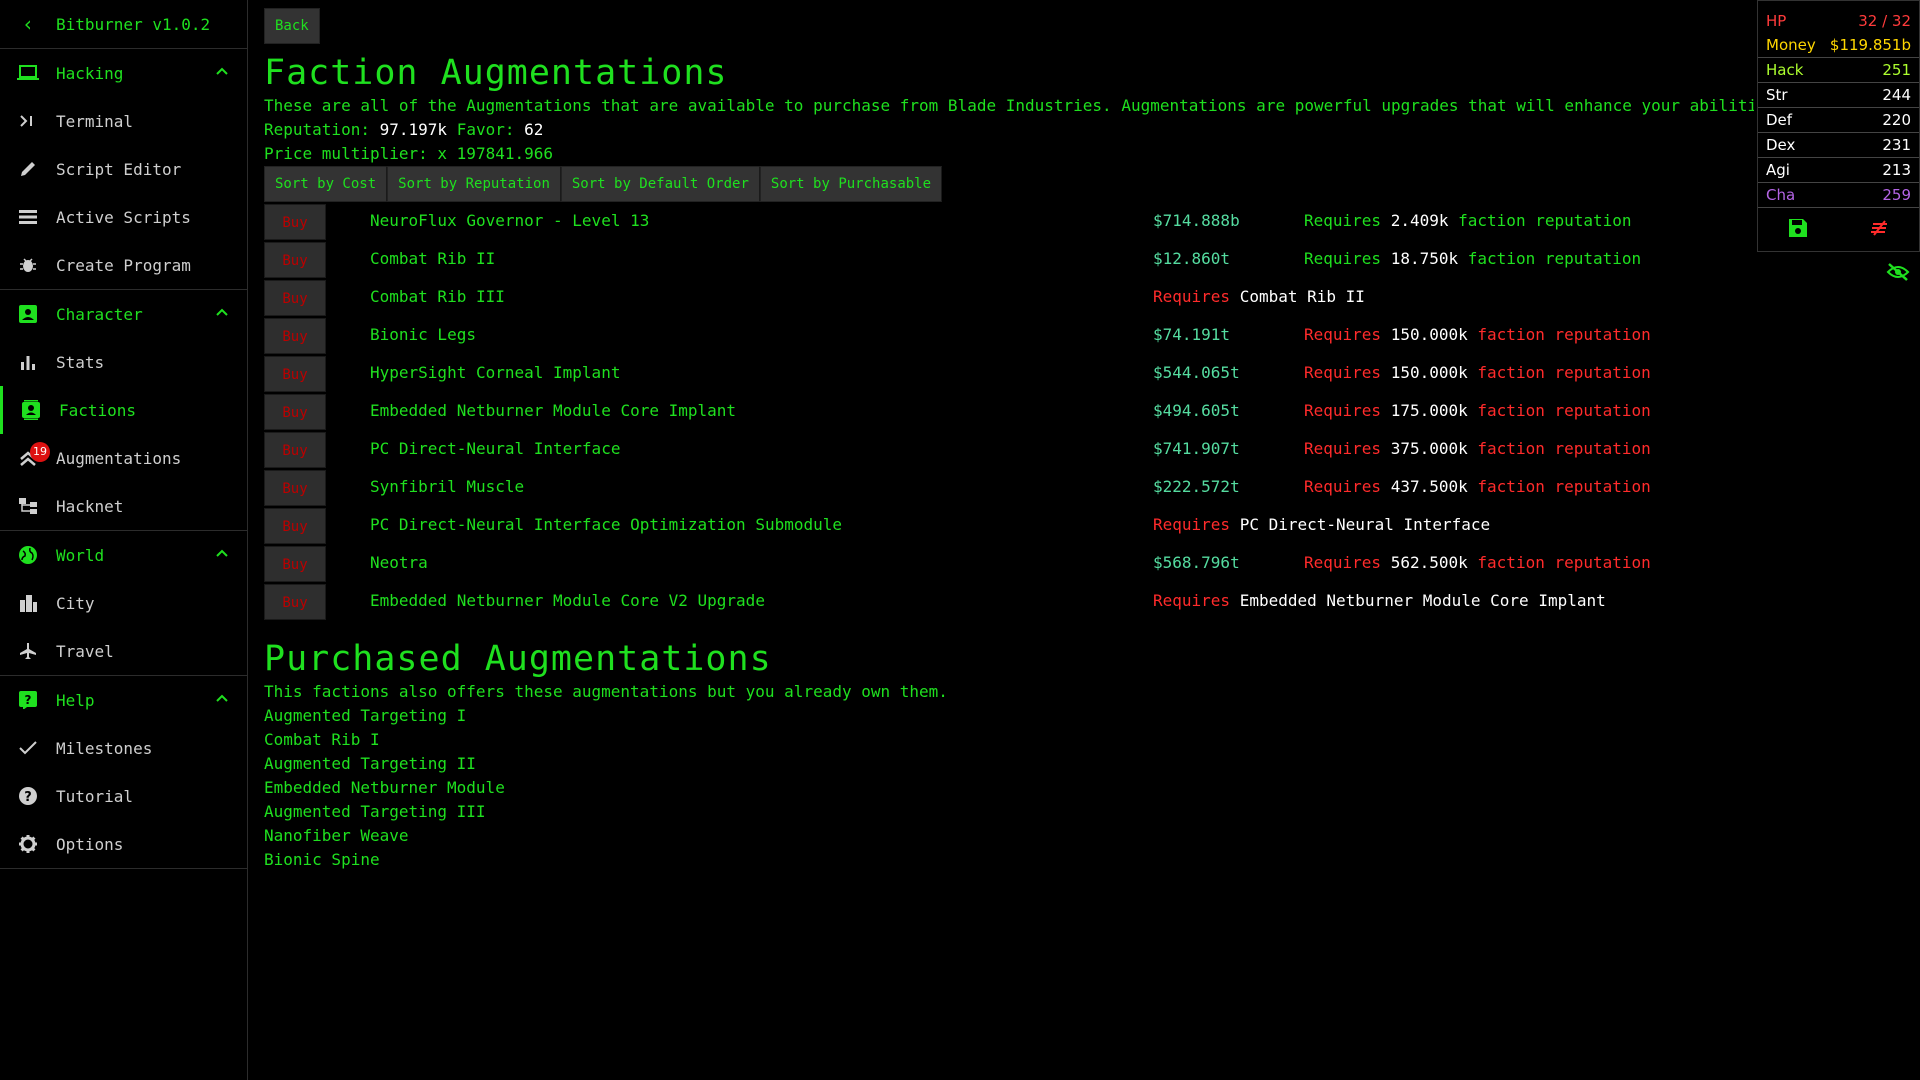  Describe the element at coordinates (1896, 95) in the screenshot. I see `stat-value: 244` at that location.